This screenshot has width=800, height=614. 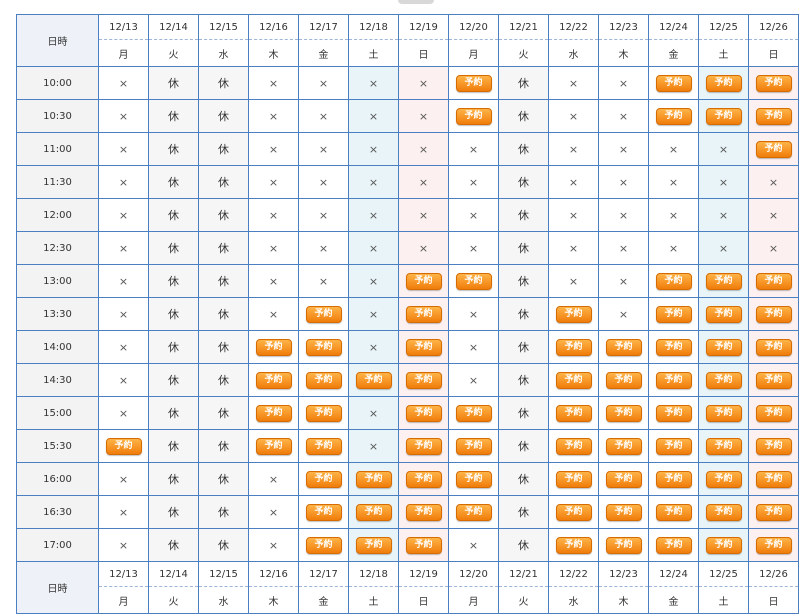 What do you see at coordinates (173, 380) in the screenshot?
I see `closed-mark: 休` at bounding box center [173, 380].